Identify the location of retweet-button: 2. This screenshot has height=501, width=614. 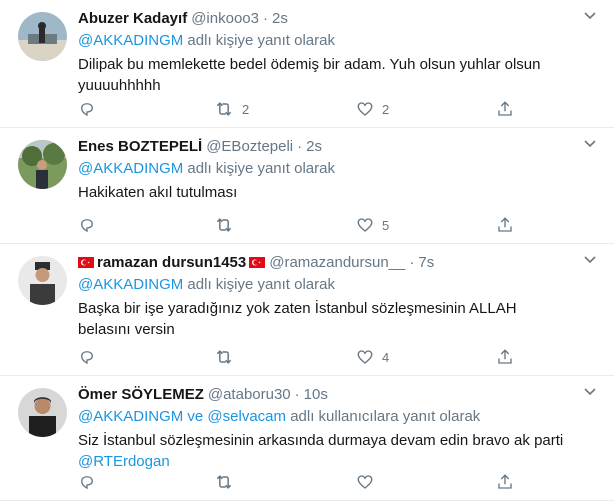
(231, 109).